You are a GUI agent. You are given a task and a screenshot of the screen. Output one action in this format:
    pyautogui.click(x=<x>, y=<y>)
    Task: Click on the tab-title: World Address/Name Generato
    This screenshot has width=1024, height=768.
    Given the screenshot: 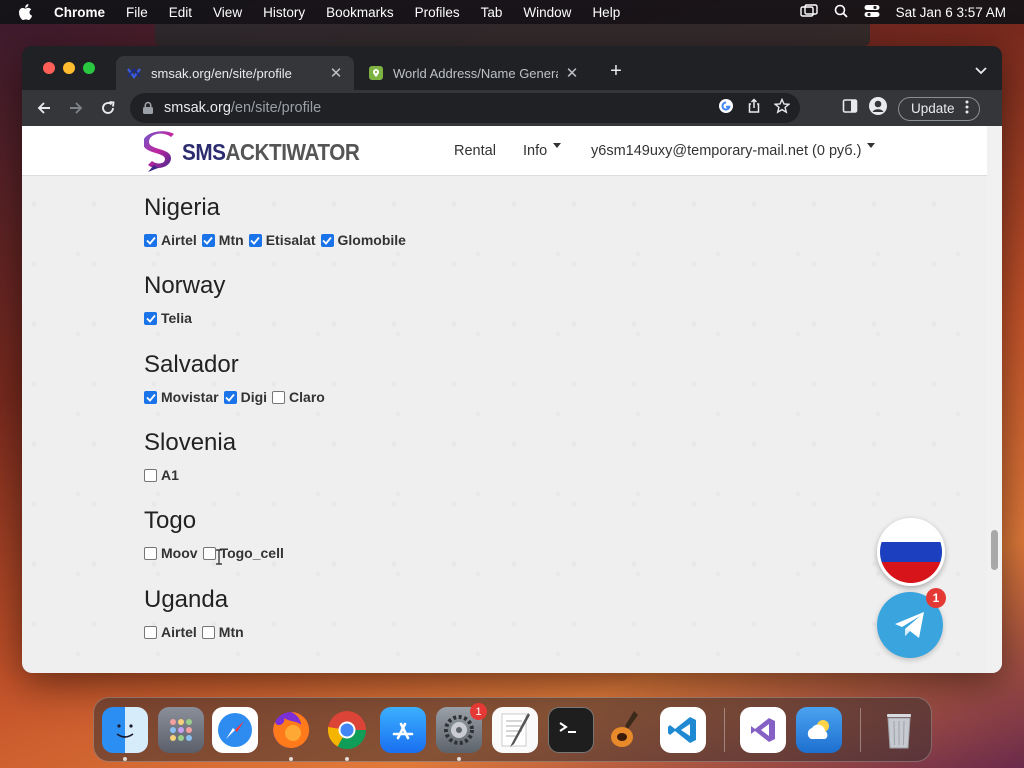 What is the action you would take?
    pyautogui.click(x=475, y=73)
    